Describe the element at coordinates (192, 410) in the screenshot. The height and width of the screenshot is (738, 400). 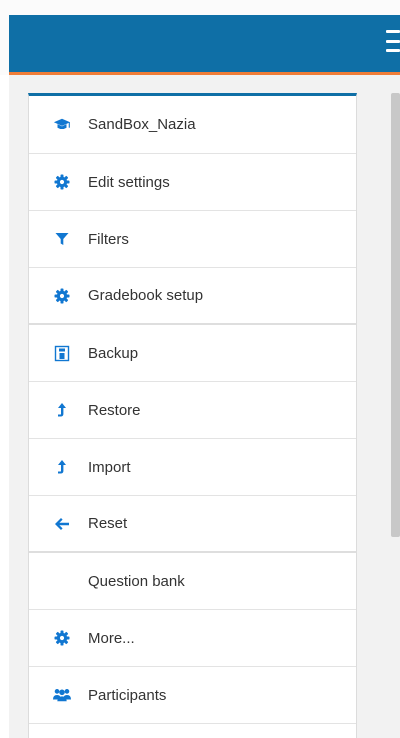
I see `nav-item-restore: Restore` at that location.